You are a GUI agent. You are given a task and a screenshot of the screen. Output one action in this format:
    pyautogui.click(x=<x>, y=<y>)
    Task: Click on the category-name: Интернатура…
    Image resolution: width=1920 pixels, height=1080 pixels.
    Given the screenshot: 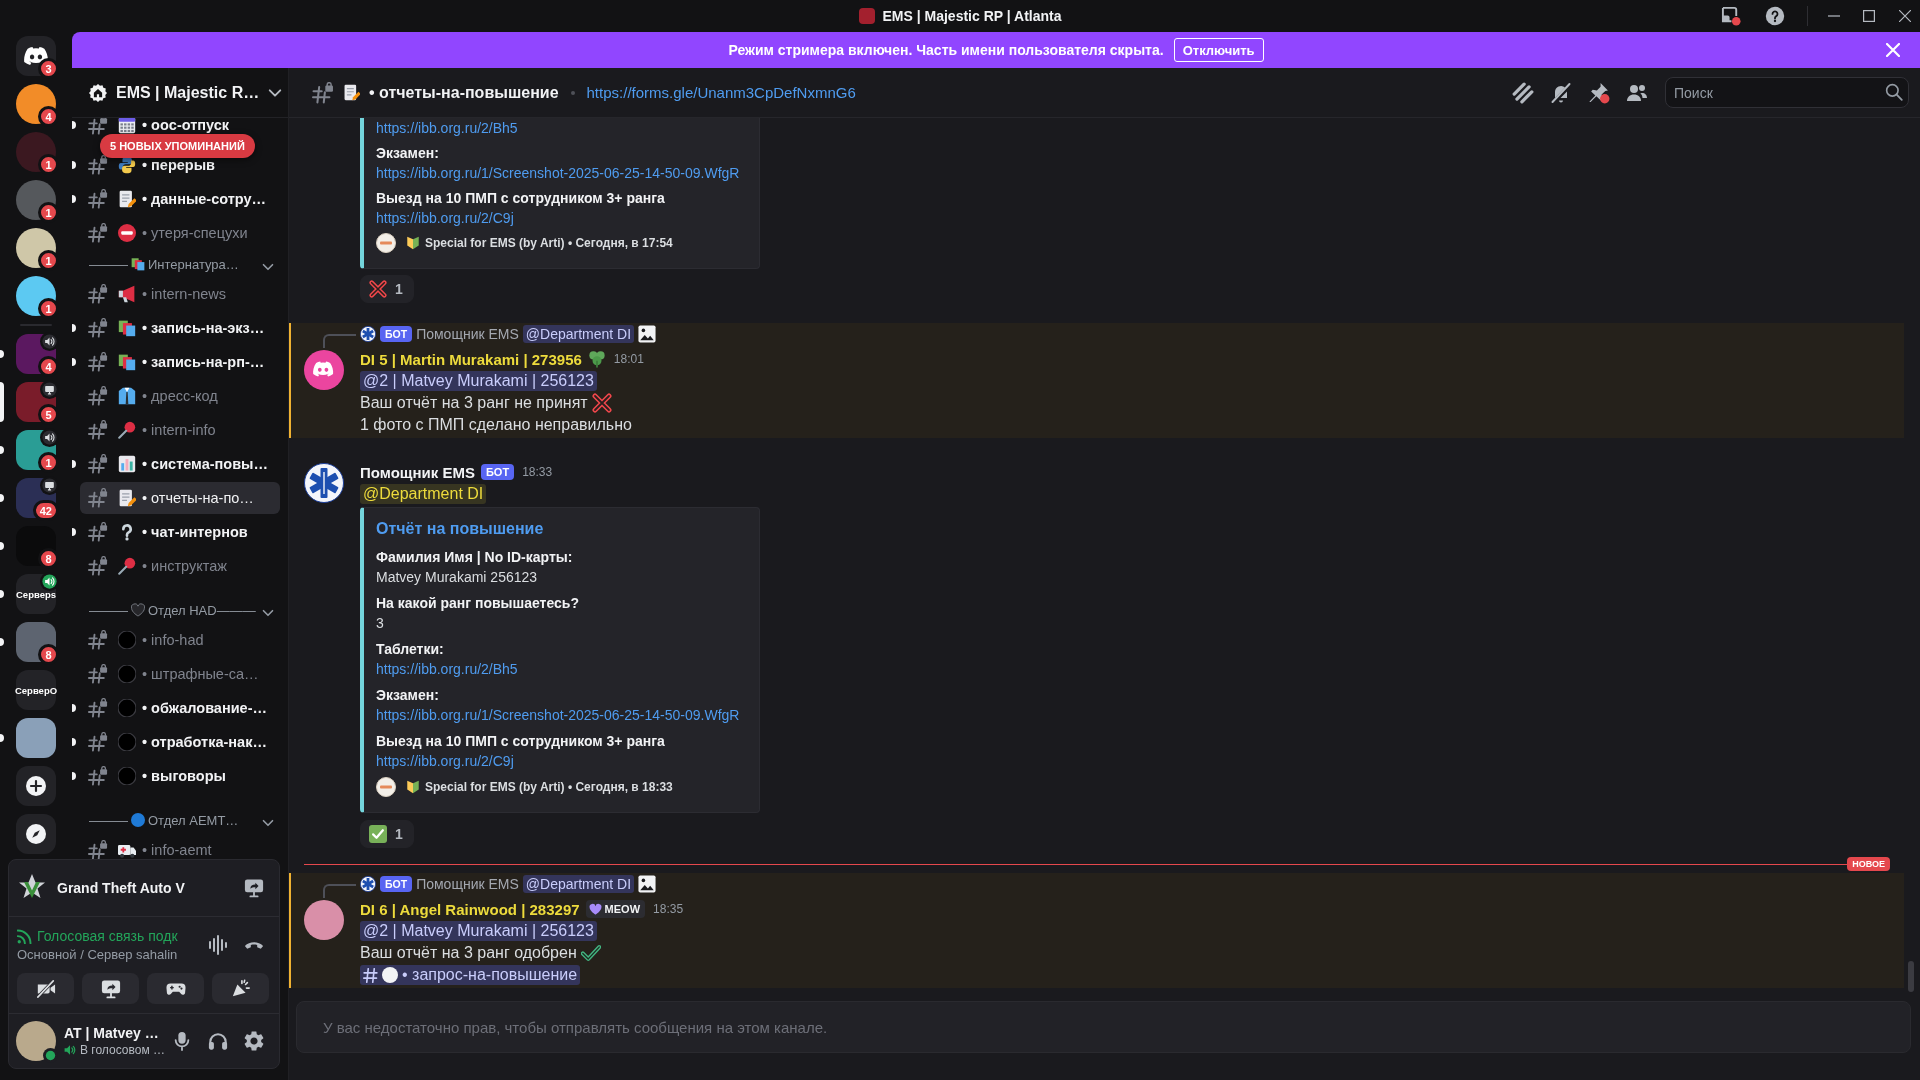 What is the action you would take?
    pyautogui.click(x=193, y=265)
    